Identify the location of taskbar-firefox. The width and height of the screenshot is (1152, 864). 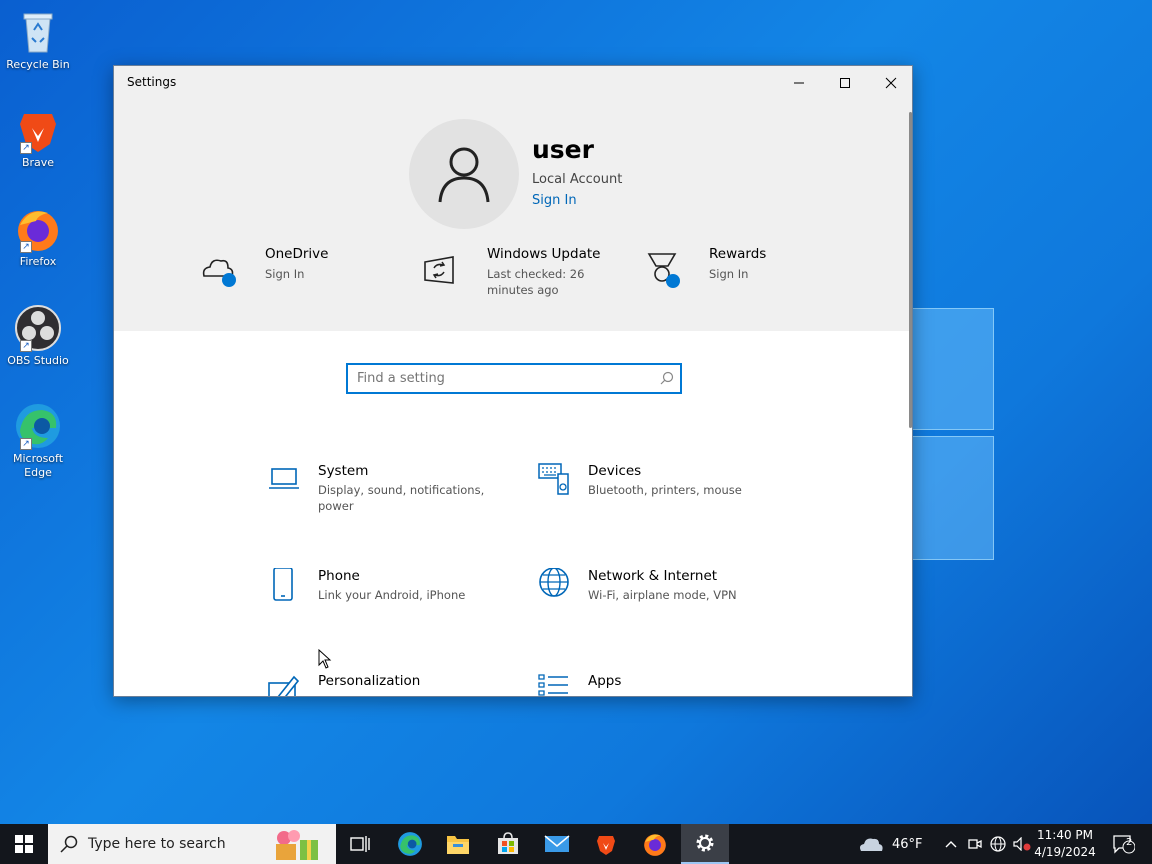
(655, 844).